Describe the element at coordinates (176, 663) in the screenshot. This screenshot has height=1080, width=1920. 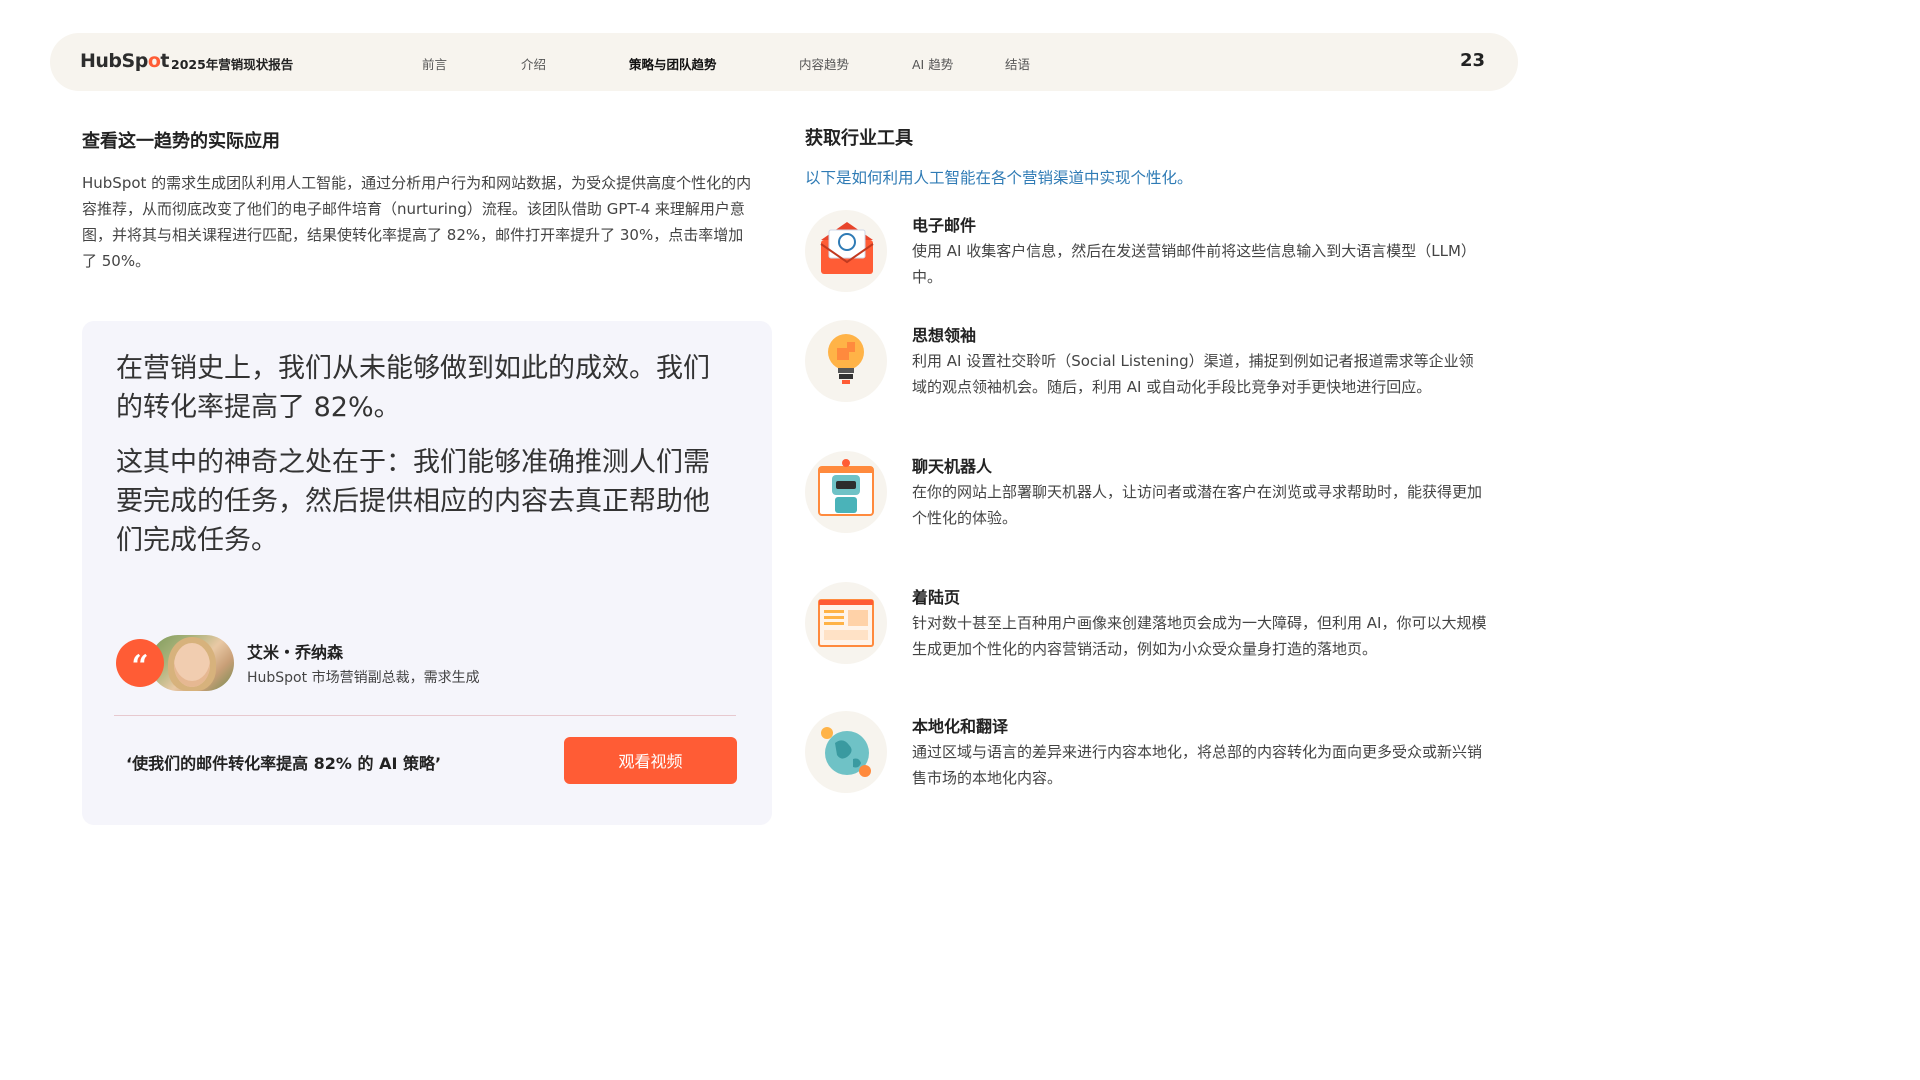
I see `author-avatar-group: “` at that location.